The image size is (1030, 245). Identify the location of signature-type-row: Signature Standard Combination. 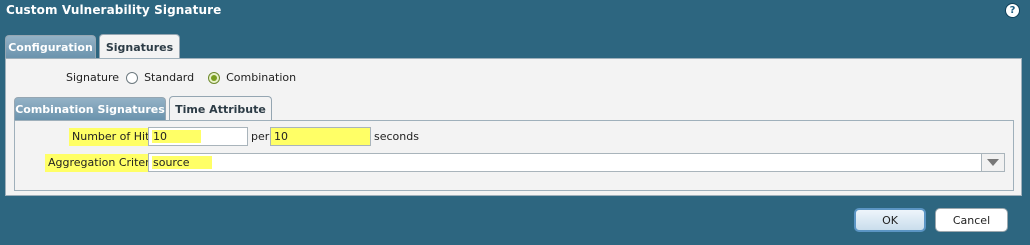
(181, 77).